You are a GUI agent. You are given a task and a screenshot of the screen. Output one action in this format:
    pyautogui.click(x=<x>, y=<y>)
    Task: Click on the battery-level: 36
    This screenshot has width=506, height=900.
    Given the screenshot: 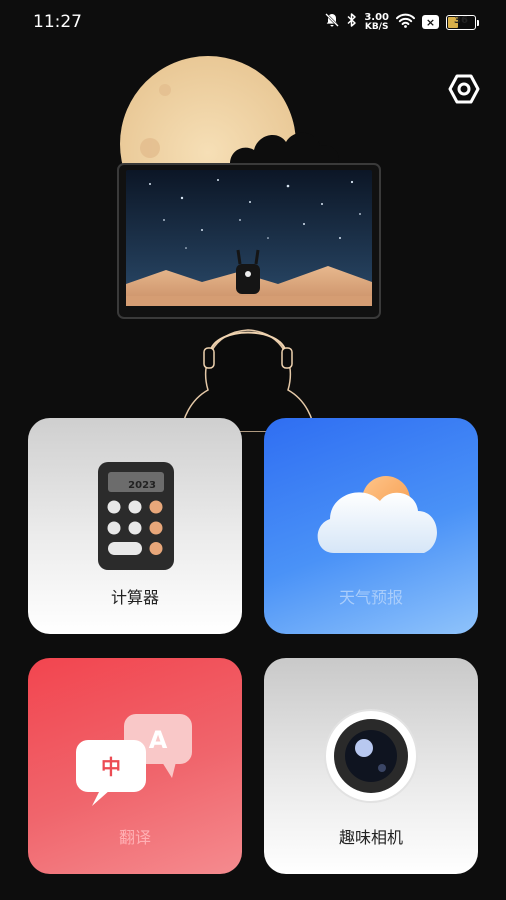 What is the action you would take?
    pyautogui.click(x=461, y=20)
    